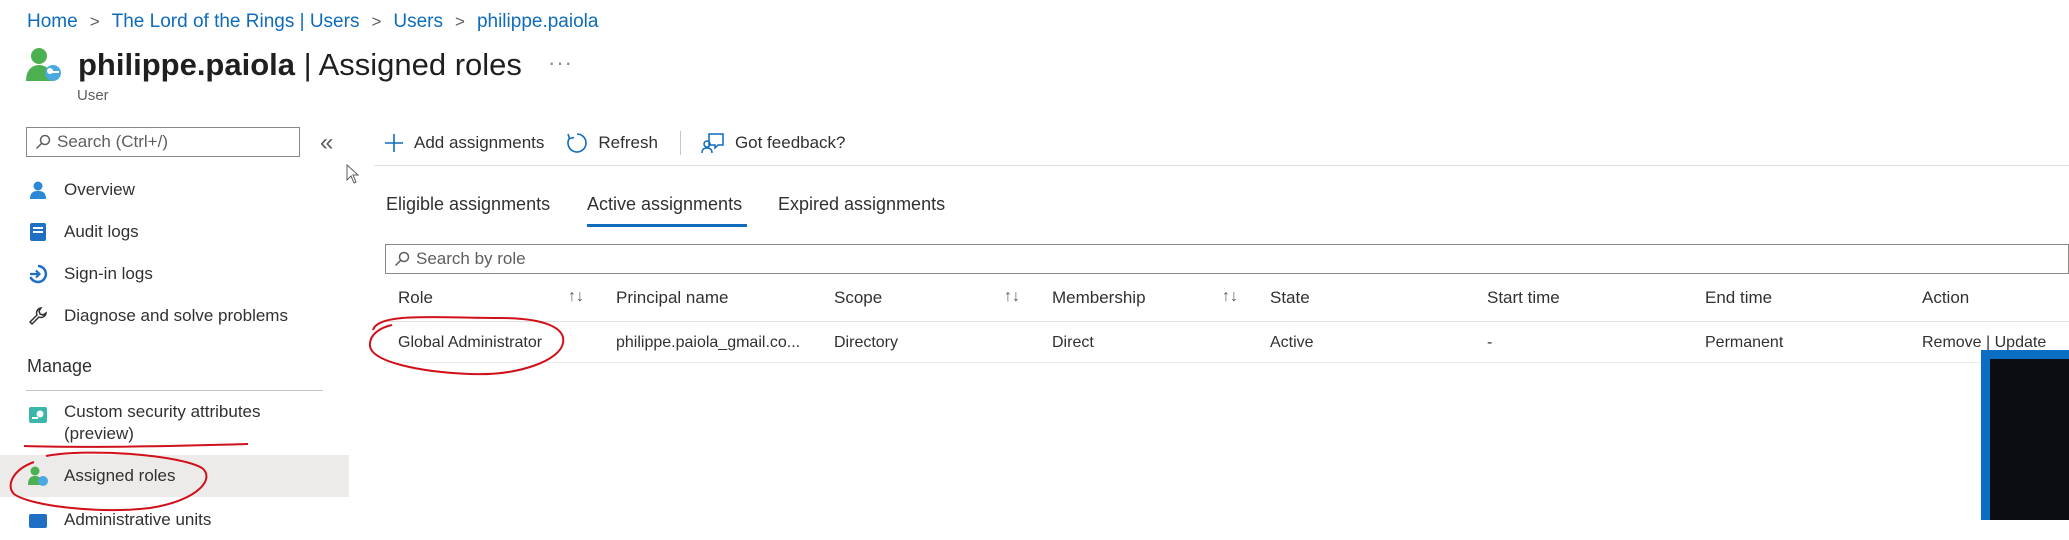 This screenshot has width=2069, height=540. I want to click on add-assignments-button: Add assignments, so click(464, 143).